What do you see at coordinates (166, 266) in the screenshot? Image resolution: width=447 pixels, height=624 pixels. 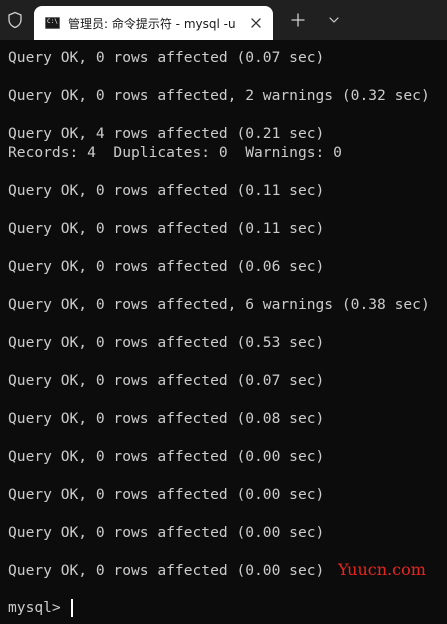 I see `output-line: Query OK, 0 rows affected (0.06 sec)` at bounding box center [166, 266].